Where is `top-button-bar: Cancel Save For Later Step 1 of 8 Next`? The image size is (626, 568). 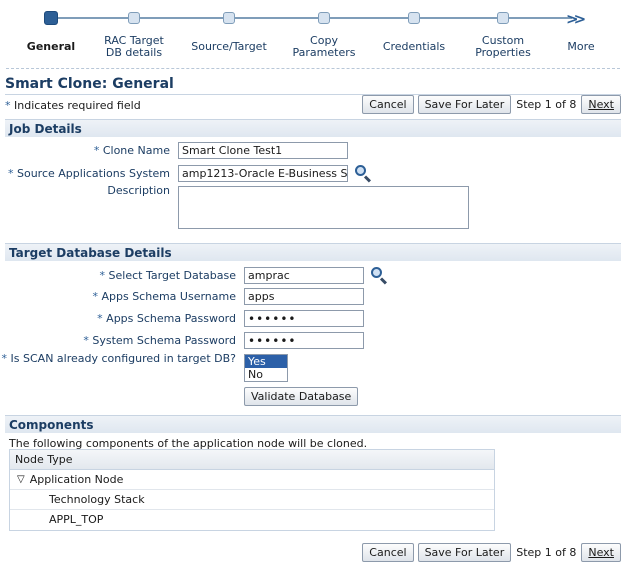 top-button-bar: Cancel Save For Later Step 1 of 8 Next is located at coordinates (491, 104).